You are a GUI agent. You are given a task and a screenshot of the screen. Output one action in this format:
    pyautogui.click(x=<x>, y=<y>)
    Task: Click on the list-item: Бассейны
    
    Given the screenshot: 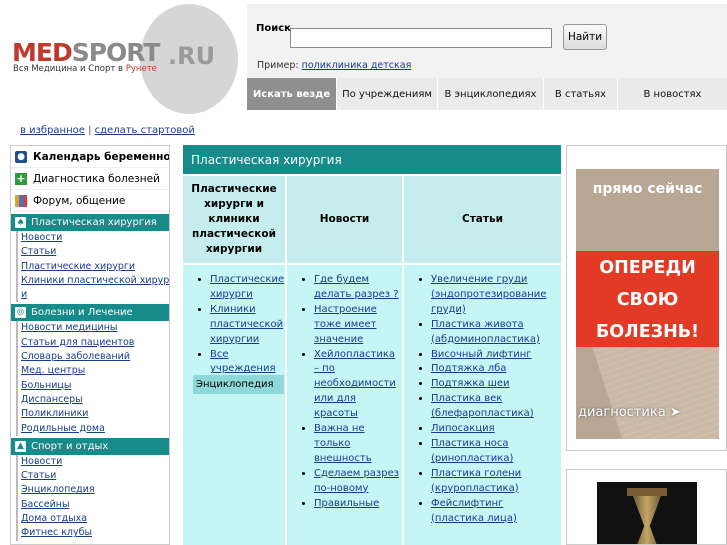 What is the action you would take?
    pyautogui.click(x=92, y=505)
    